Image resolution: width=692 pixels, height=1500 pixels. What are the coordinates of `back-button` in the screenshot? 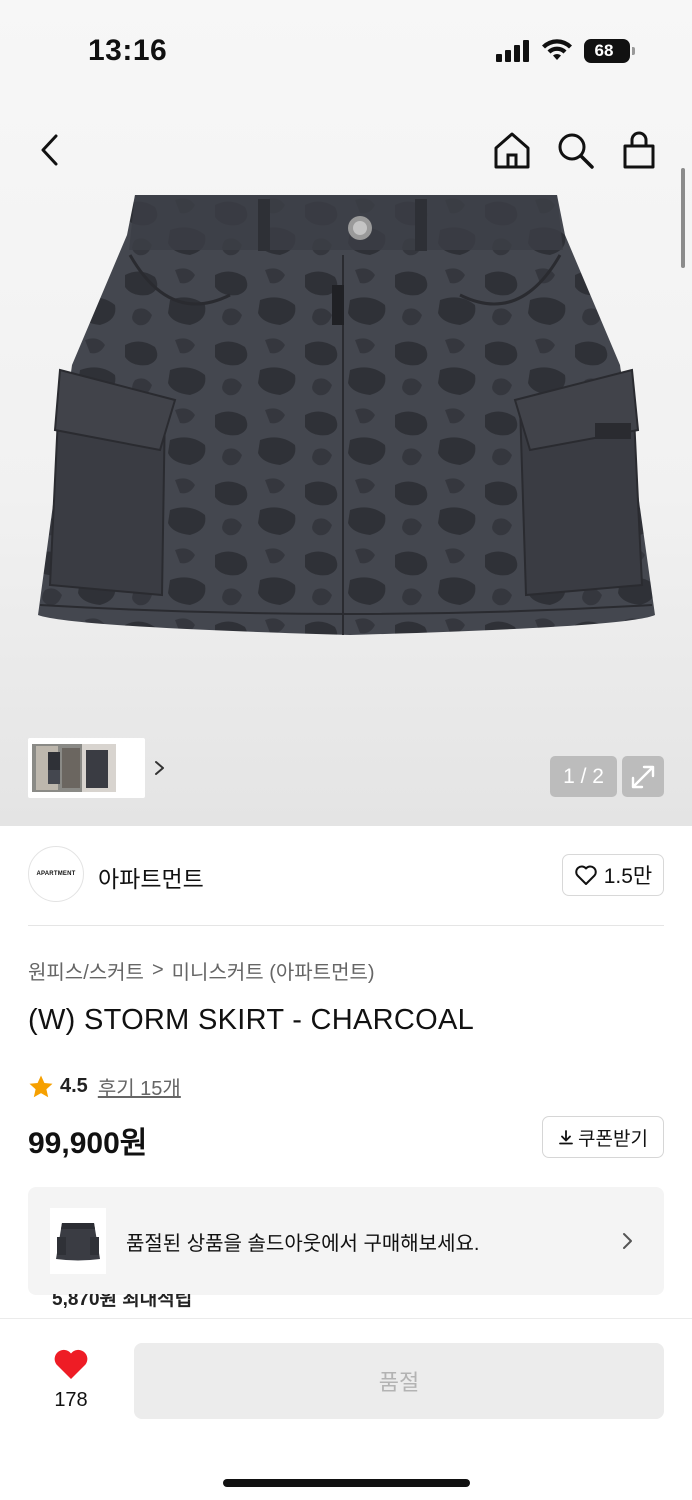 It's located at (50, 150).